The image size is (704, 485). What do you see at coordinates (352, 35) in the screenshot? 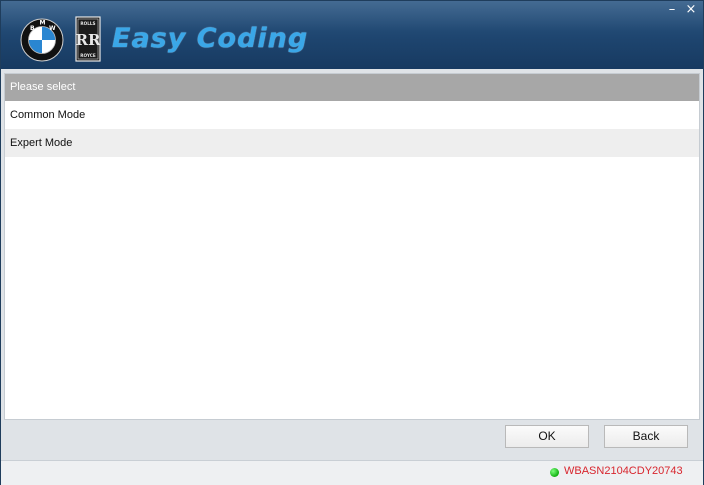
I see `app-header: B M W ROLLS RR ROYCE Easy Coding – ×` at bounding box center [352, 35].